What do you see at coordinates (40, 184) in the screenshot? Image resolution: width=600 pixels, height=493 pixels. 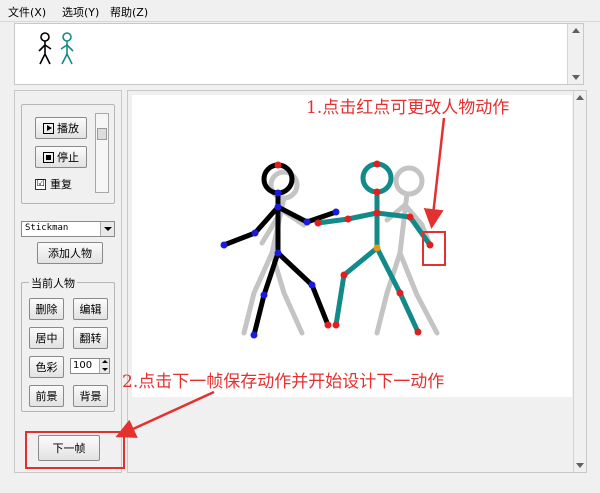 I see `checkbox-check-icon: ☑` at bounding box center [40, 184].